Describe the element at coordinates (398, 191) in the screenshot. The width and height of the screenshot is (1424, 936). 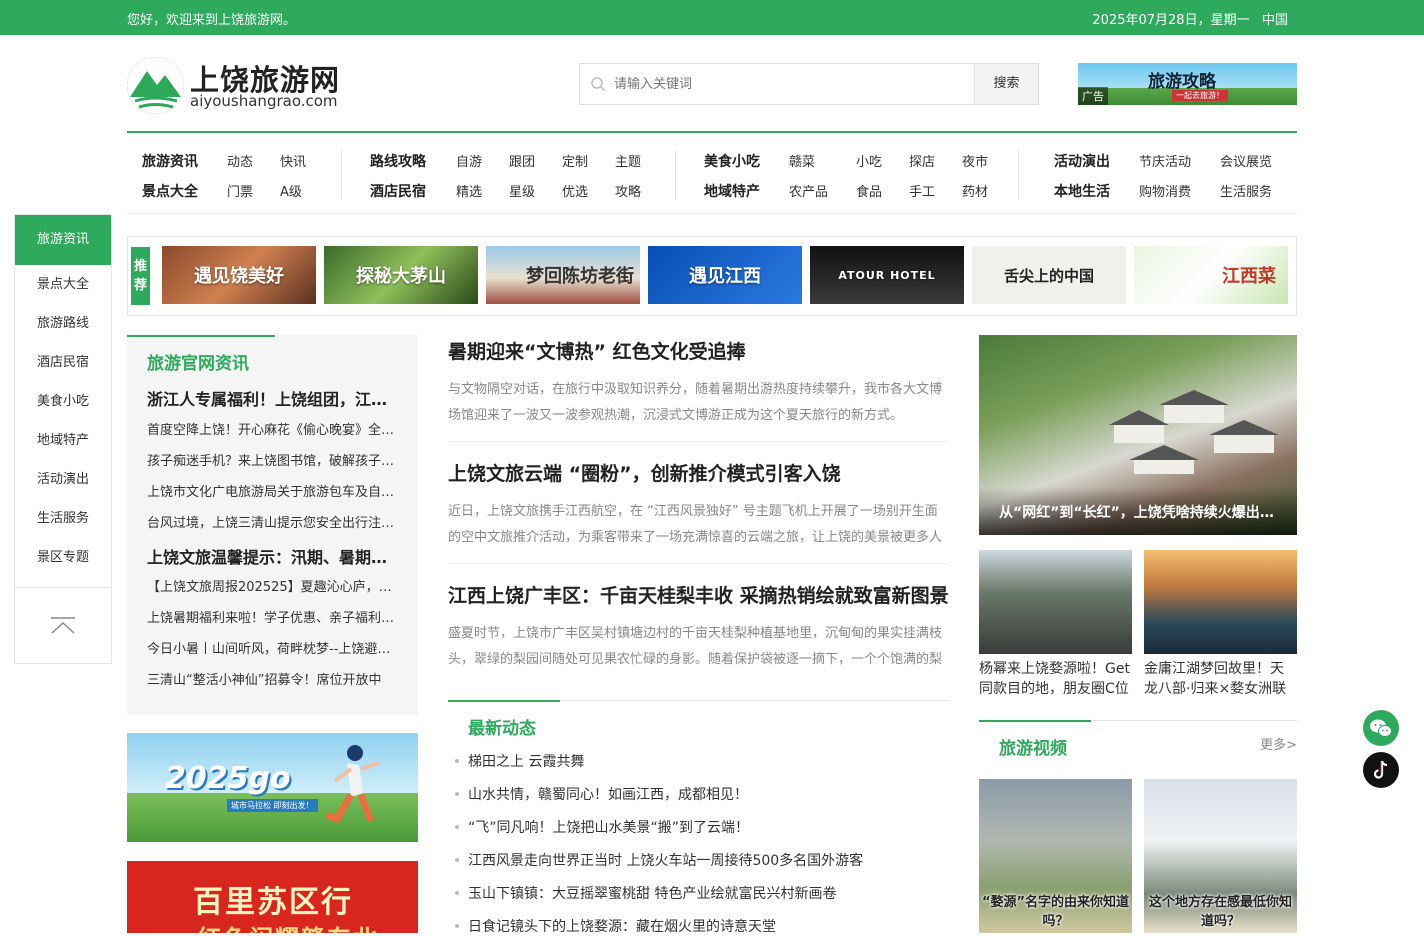
I see `nav-hotels: 酒店民宿` at that location.